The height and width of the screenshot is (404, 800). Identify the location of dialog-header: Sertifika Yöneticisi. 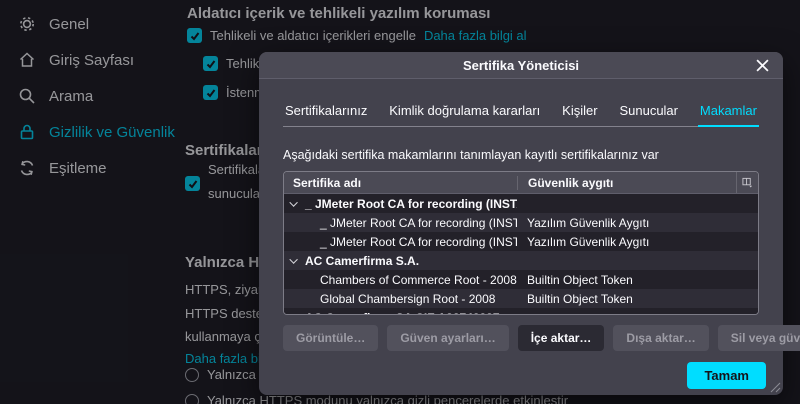
(521, 65).